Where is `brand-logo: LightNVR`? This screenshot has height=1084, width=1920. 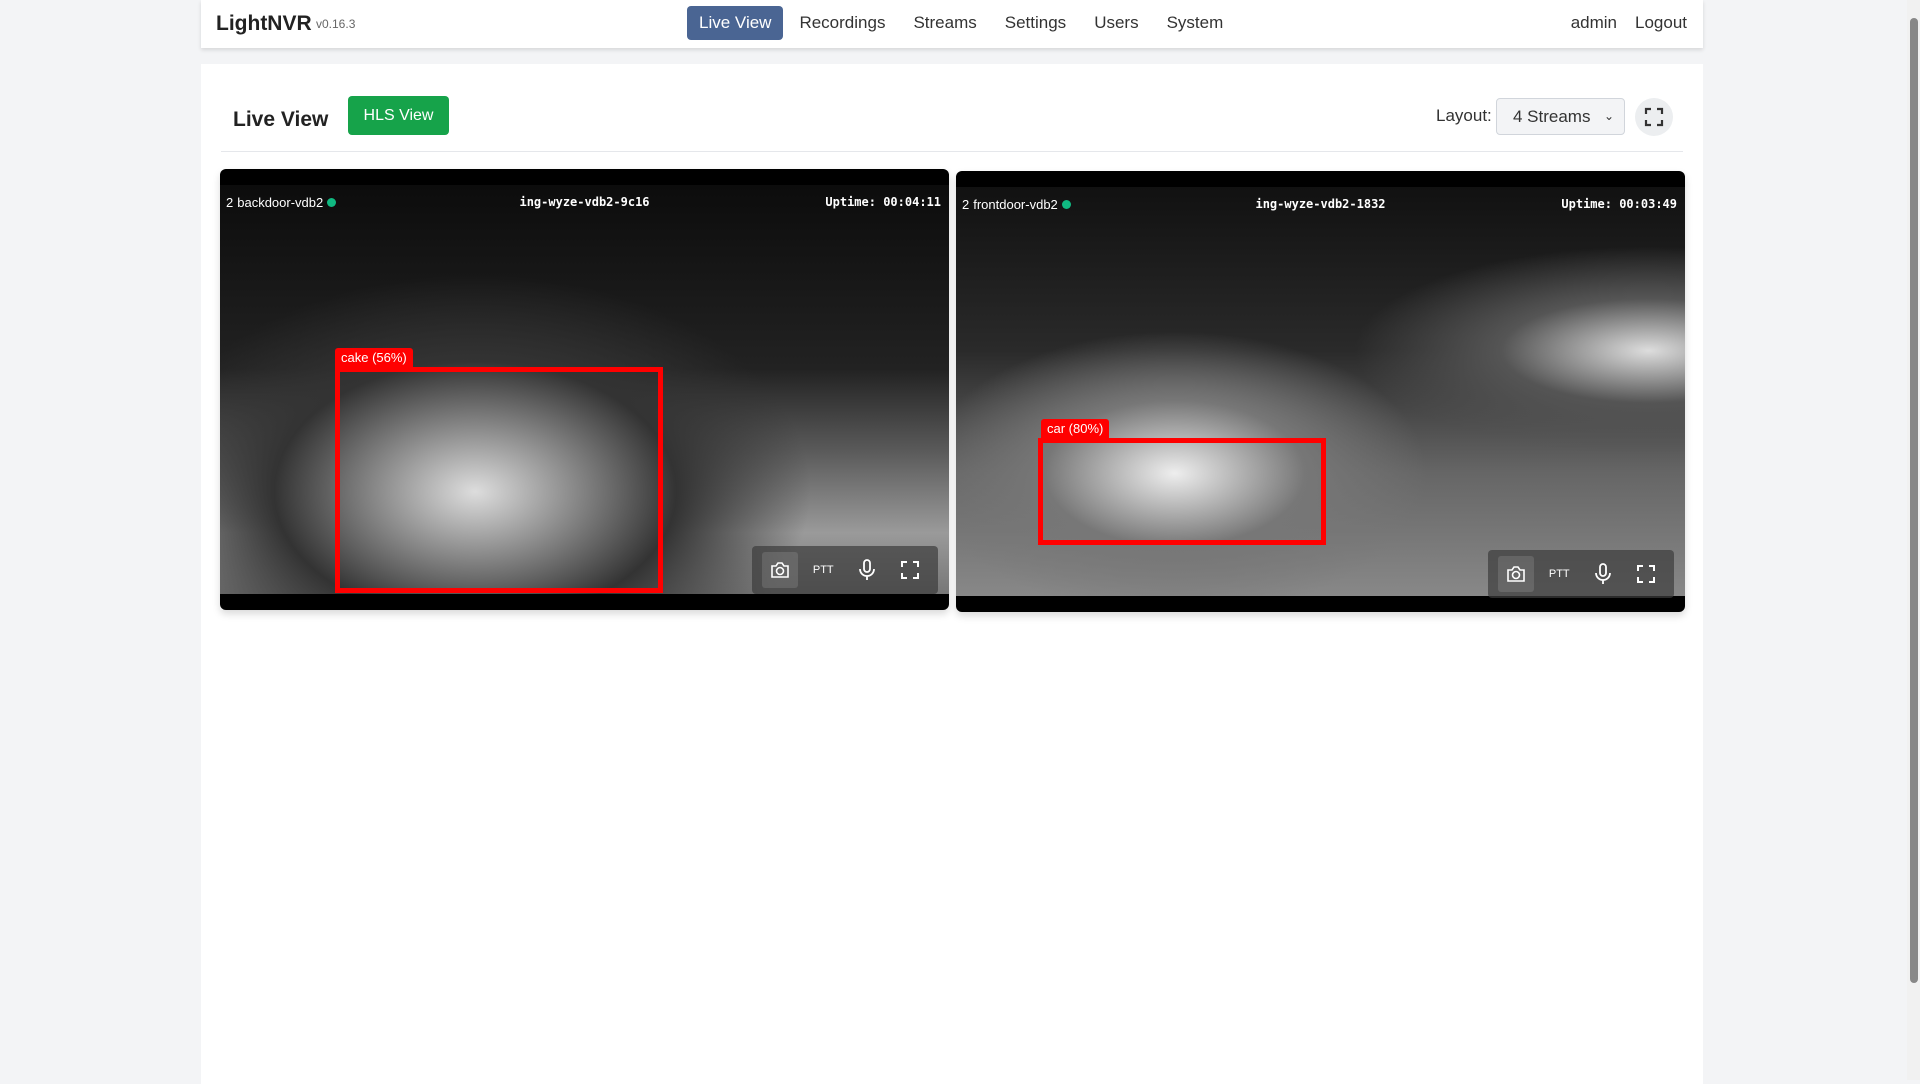
brand-logo: LightNVR is located at coordinates (264, 24).